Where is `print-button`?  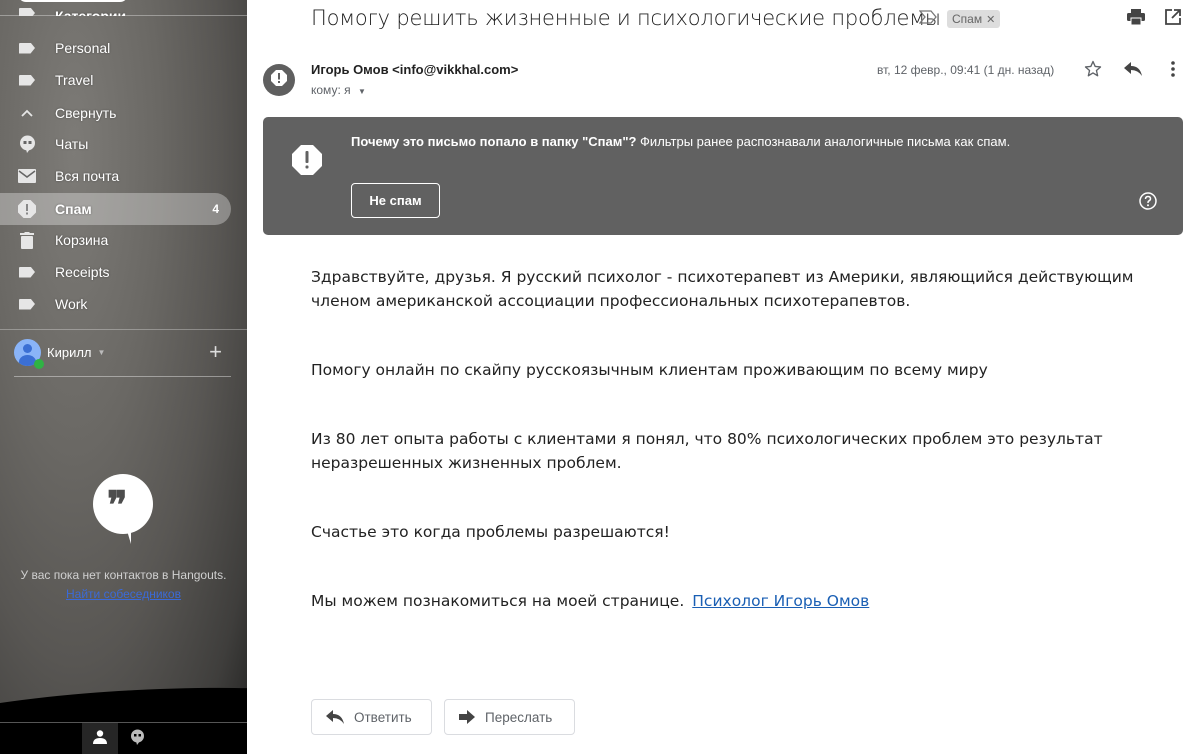
print-button is located at coordinates (1136, 19).